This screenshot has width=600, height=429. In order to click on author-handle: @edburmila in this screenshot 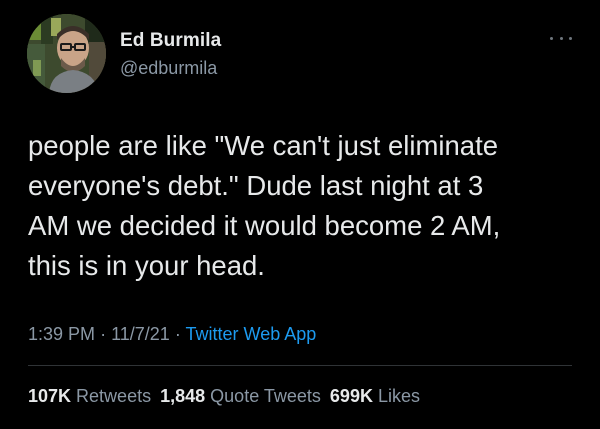, I will do `click(168, 68)`.